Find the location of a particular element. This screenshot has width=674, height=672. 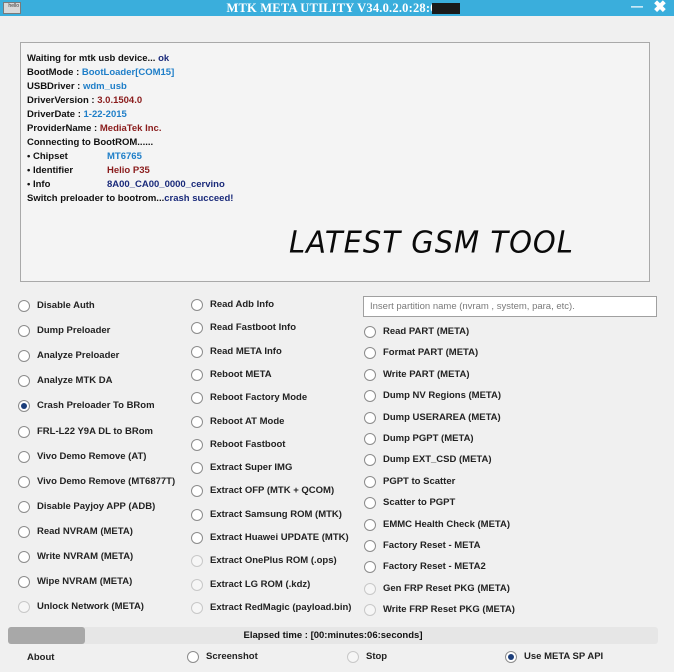

minimize-icon: — is located at coordinates (637, 7).